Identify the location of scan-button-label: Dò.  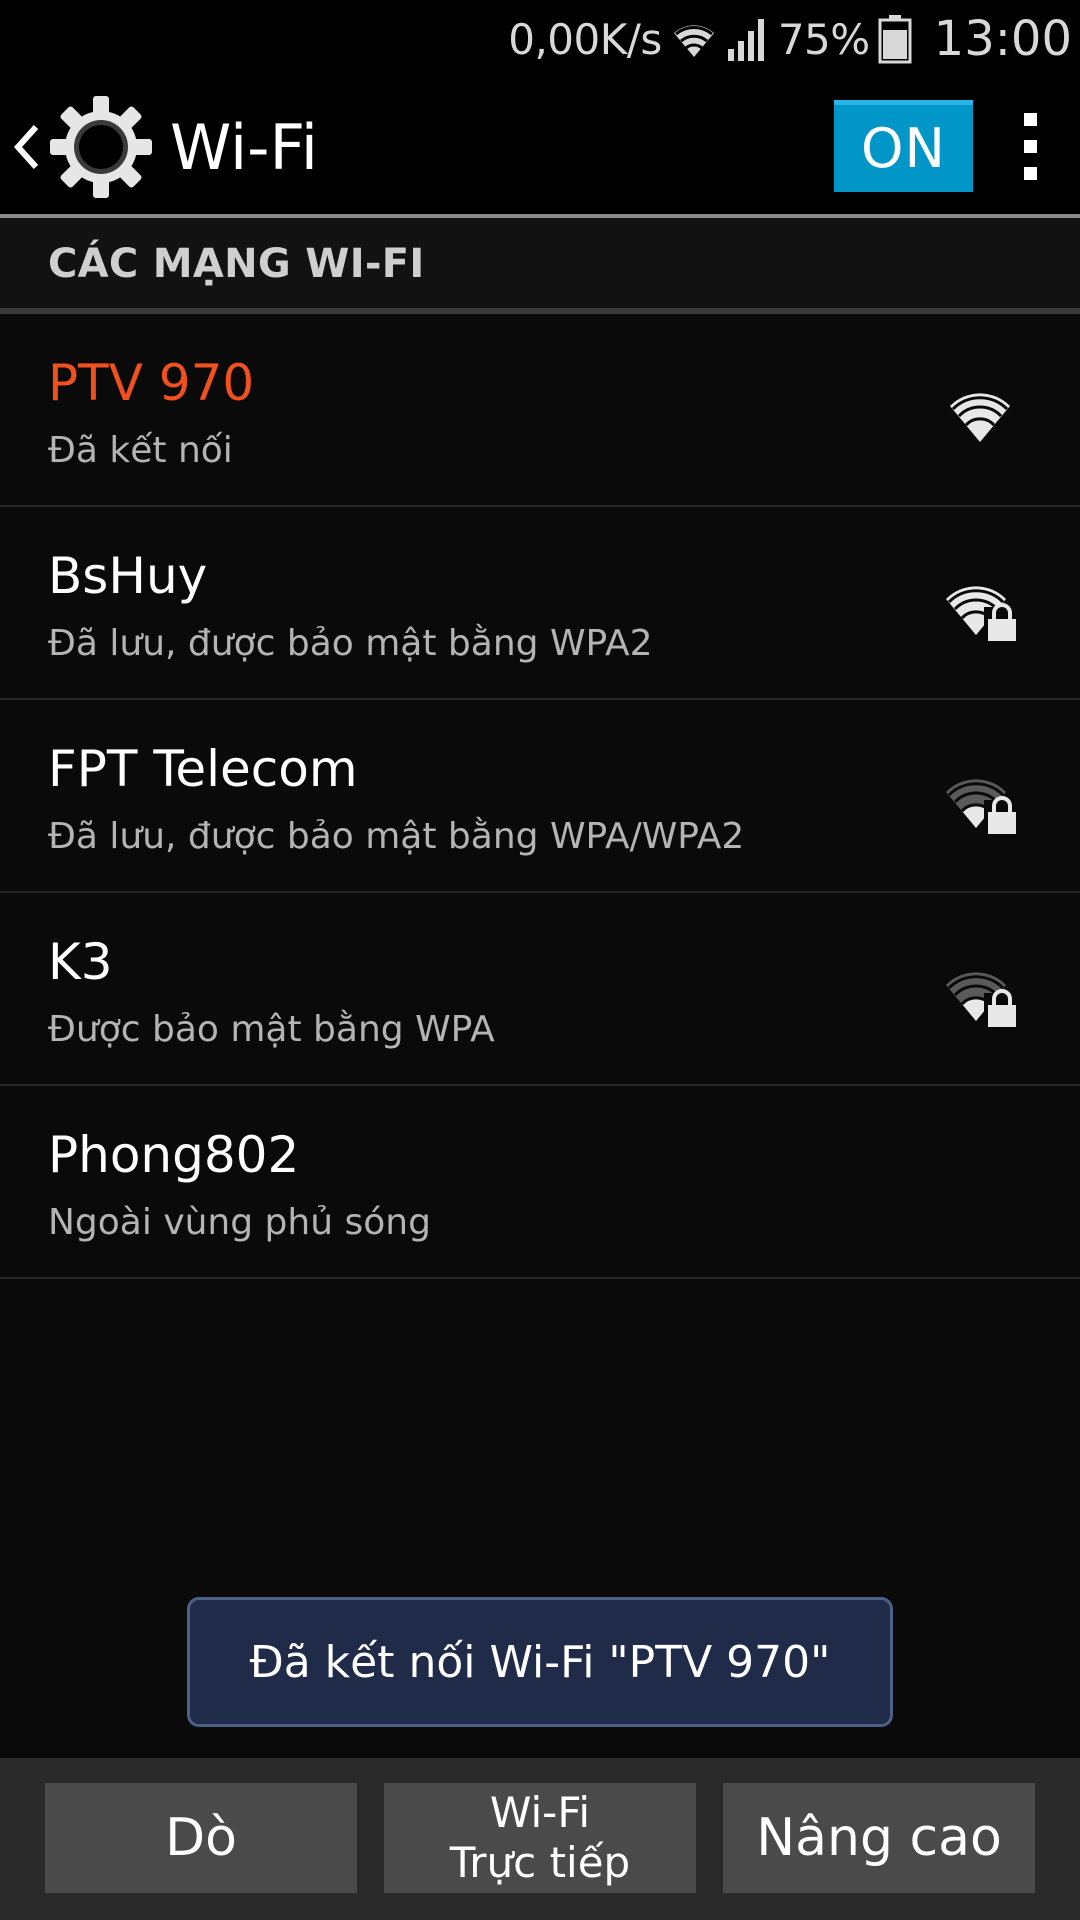
(201, 1838).